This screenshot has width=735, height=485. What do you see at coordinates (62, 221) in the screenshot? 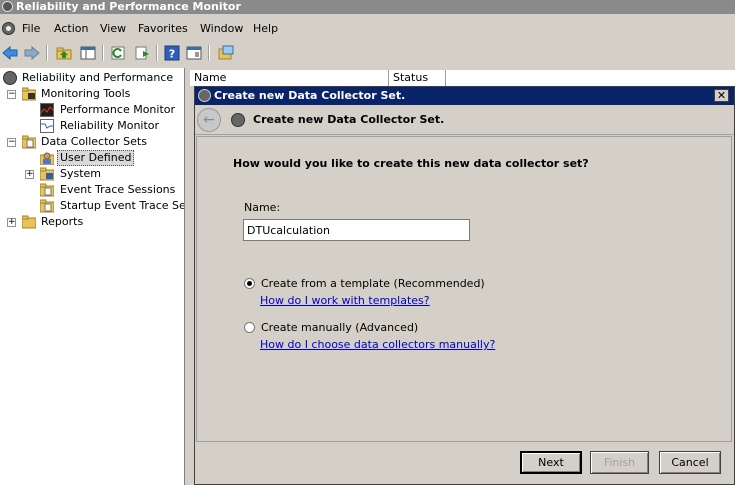
I see `tree-label-reports: Reports` at bounding box center [62, 221].